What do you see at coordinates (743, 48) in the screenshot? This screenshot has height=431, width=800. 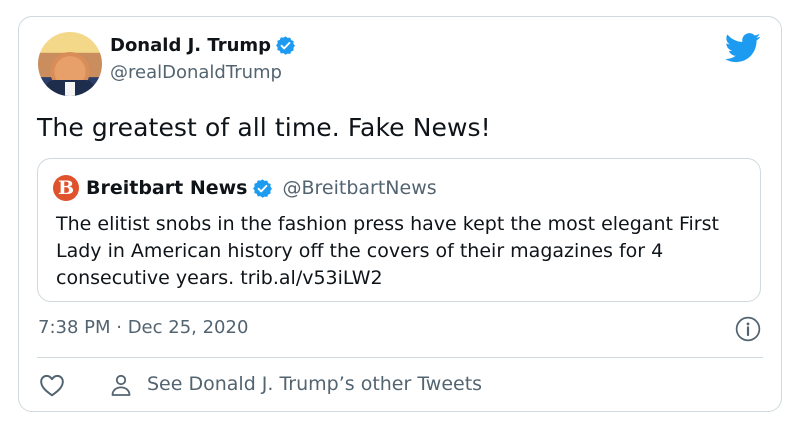 I see `twitter-bird-icon` at bounding box center [743, 48].